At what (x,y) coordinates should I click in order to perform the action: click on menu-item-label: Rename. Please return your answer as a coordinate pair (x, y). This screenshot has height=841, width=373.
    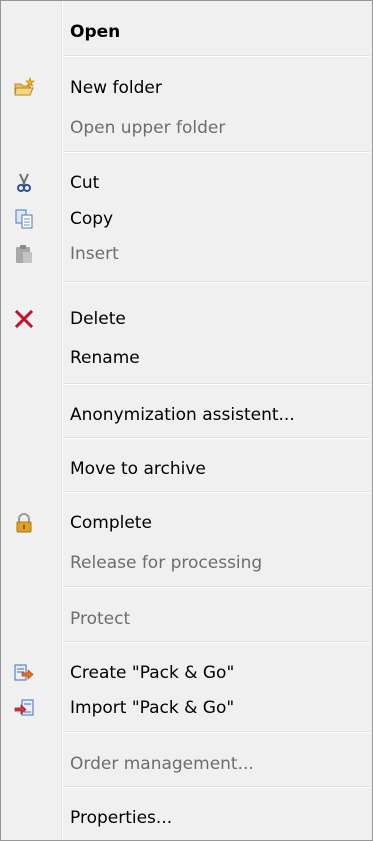
    Looking at the image, I should click on (105, 358).